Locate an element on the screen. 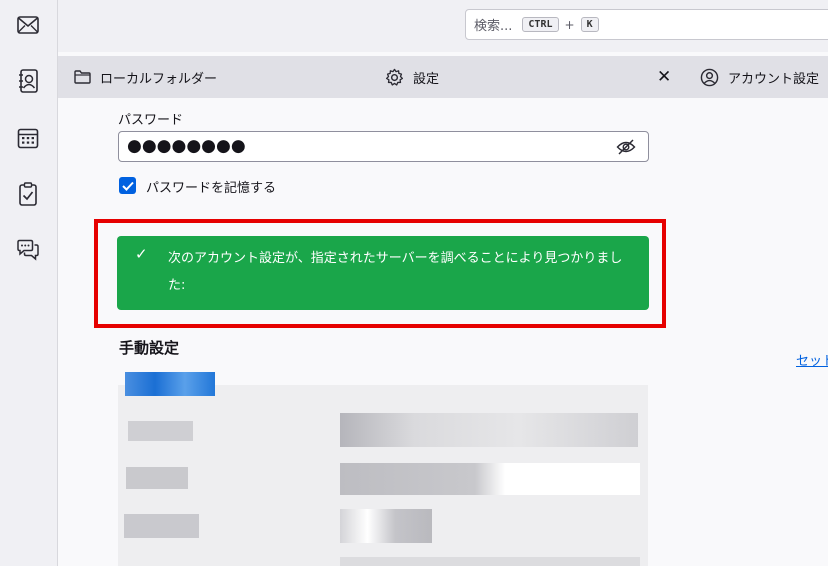 This screenshot has height=566, width=828. shortcut-key-ctrl: CTRL is located at coordinates (540, 24).